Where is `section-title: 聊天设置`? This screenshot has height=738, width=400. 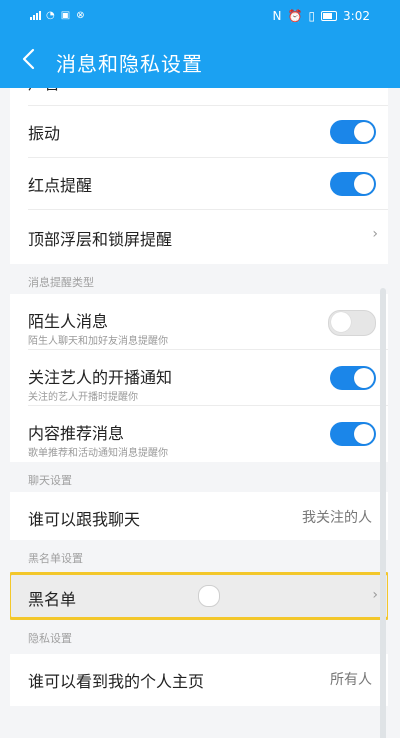
section-title: 聊天设置 is located at coordinates (50, 480).